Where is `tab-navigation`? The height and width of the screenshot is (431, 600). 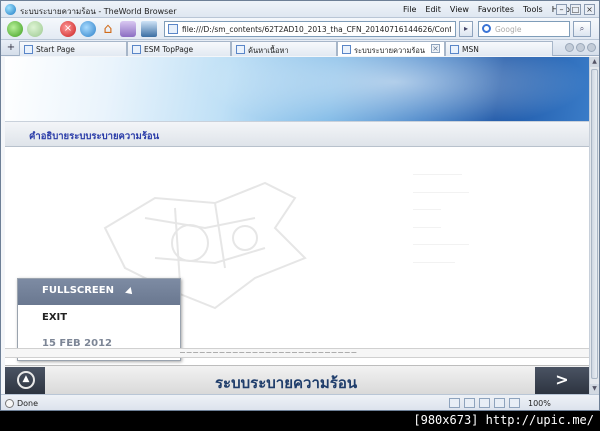
tab-navigation is located at coordinates (580, 47).